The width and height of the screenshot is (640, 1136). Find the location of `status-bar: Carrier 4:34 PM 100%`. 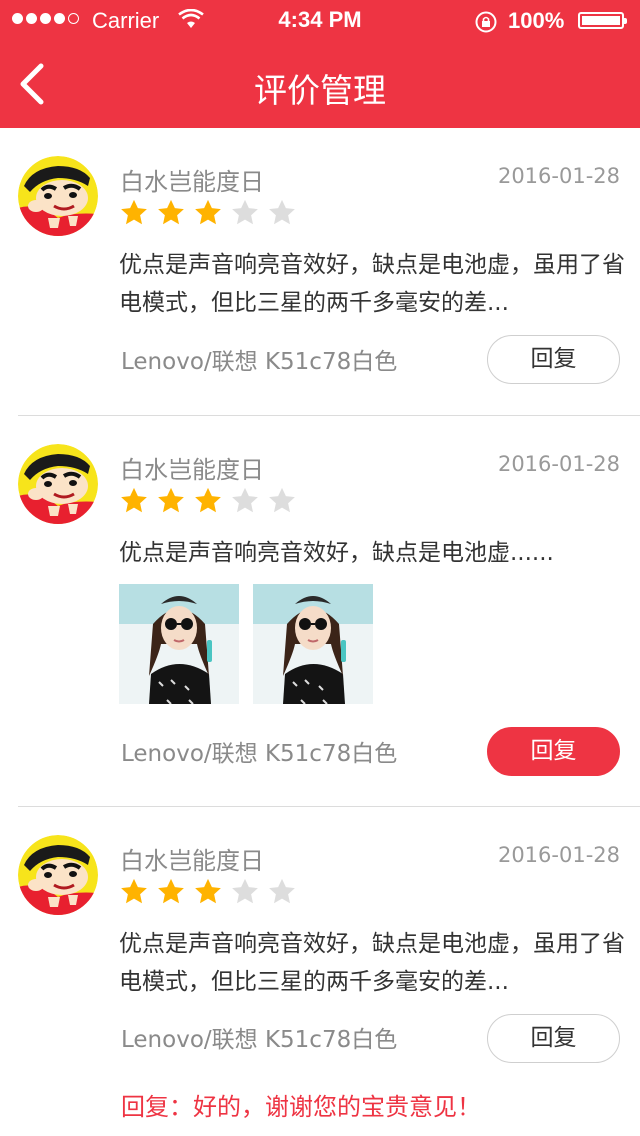

status-bar: Carrier 4:34 PM 100% is located at coordinates (320, 20).